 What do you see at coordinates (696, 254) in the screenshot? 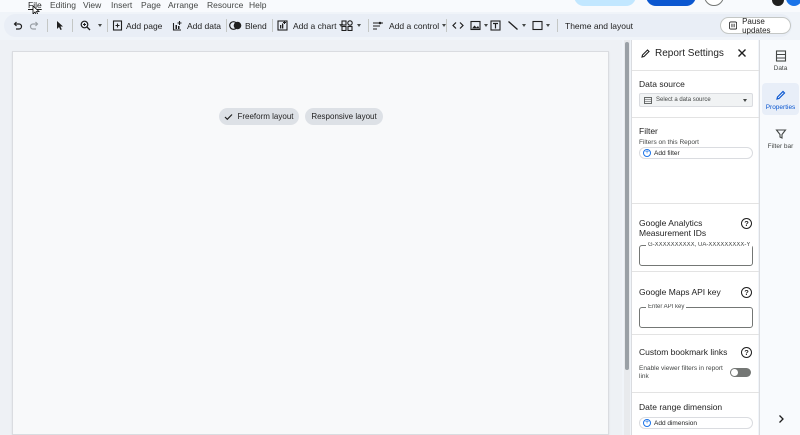
I see `ga-measurement-id-field: G-XXXXXXXXXX, UA-XXXXXXXXX-Y` at bounding box center [696, 254].